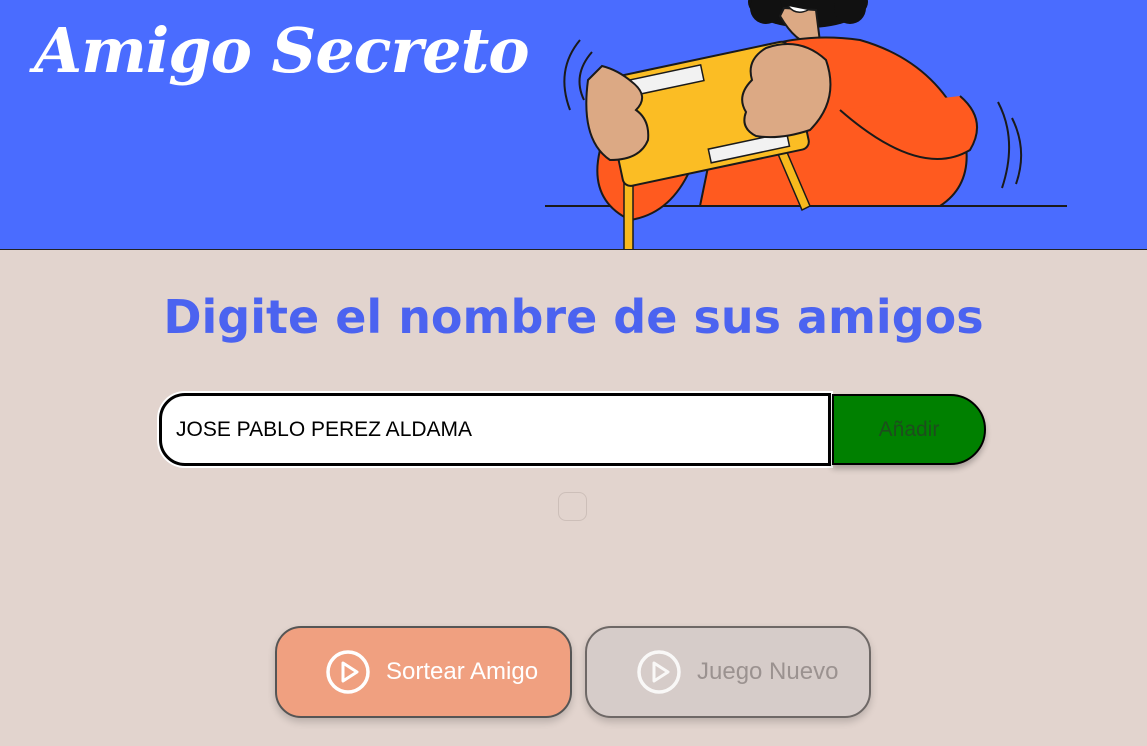 The width and height of the screenshot is (1147, 746). Describe the element at coordinates (768, 671) in the screenshot. I see `new-game-label: Juego Nuevo` at that location.